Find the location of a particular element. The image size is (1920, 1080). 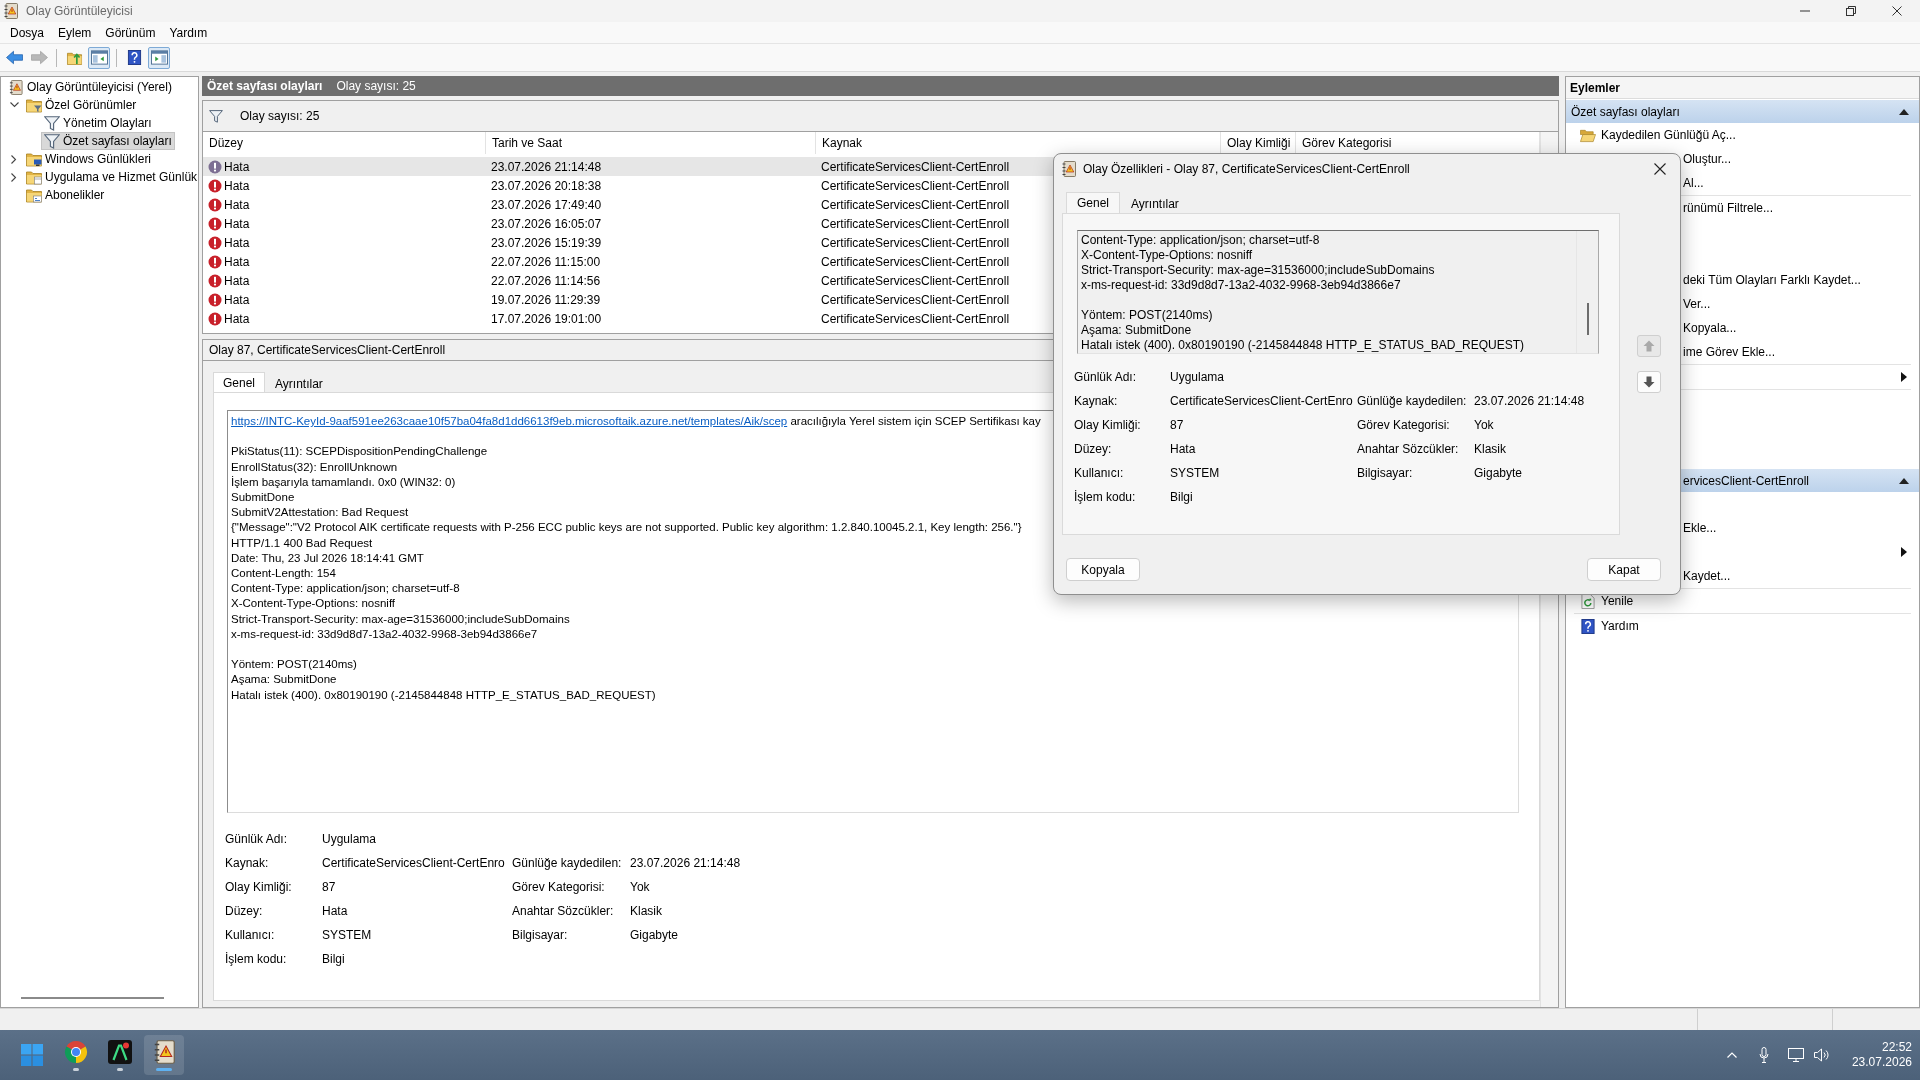

forward-arrow-icon is located at coordinates (39, 57).